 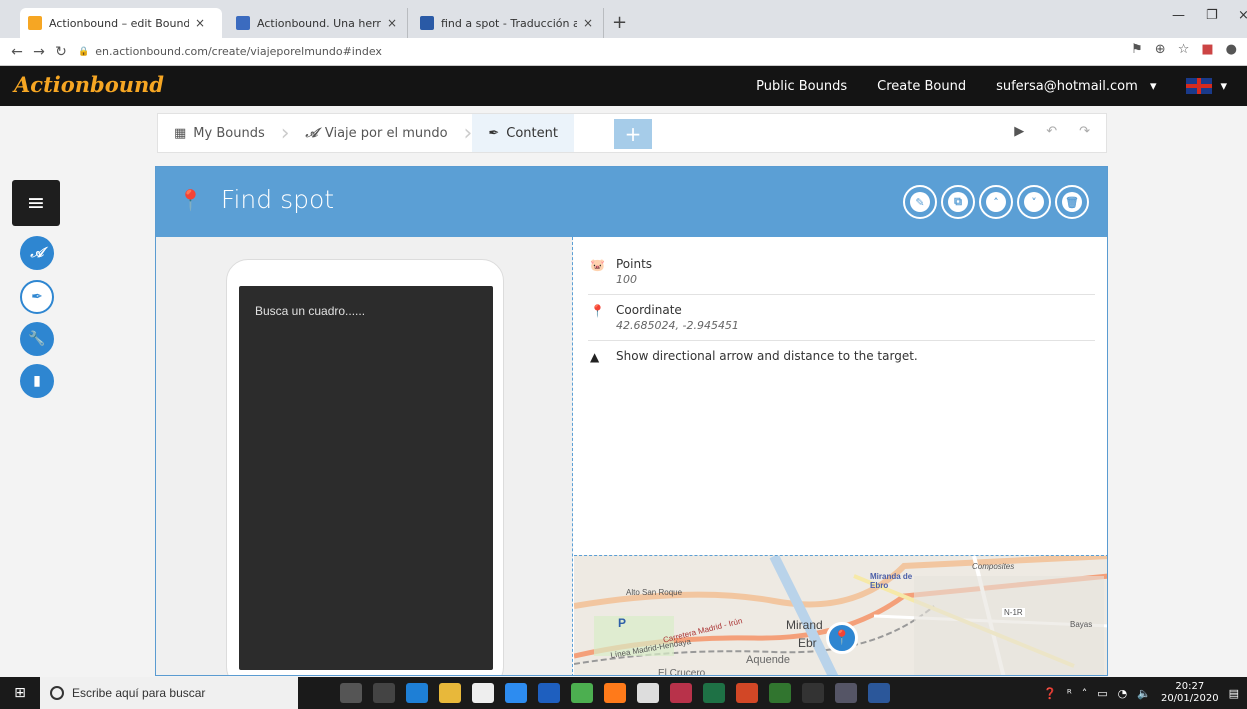 What do you see at coordinates (648, 693) in the screenshot?
I see `mail-icon` at bounding box center [648, 693].